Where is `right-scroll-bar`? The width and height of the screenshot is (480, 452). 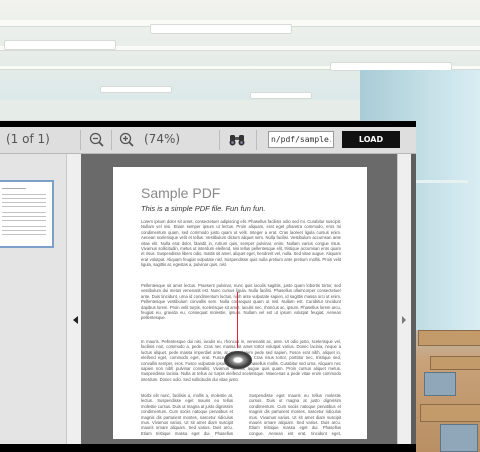
right-scroll-bar is located at coordinates (404, 299).